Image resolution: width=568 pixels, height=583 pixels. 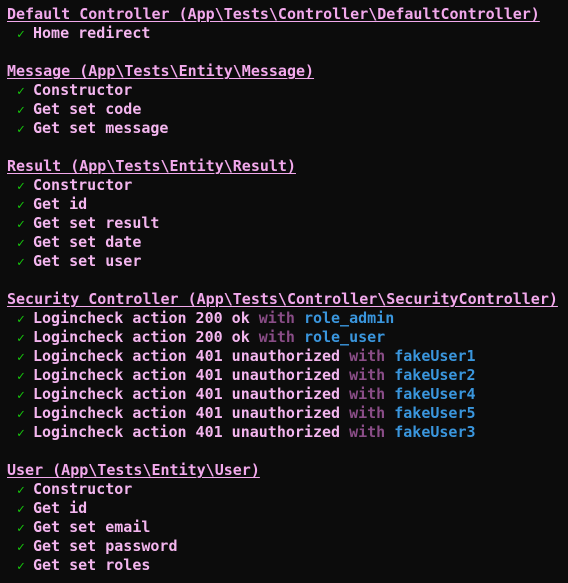 What do you see at coordinates (287, 109) in the screenshot?
I see `test-result-line: ✓ Get set code` at bounding box center [287, 109].